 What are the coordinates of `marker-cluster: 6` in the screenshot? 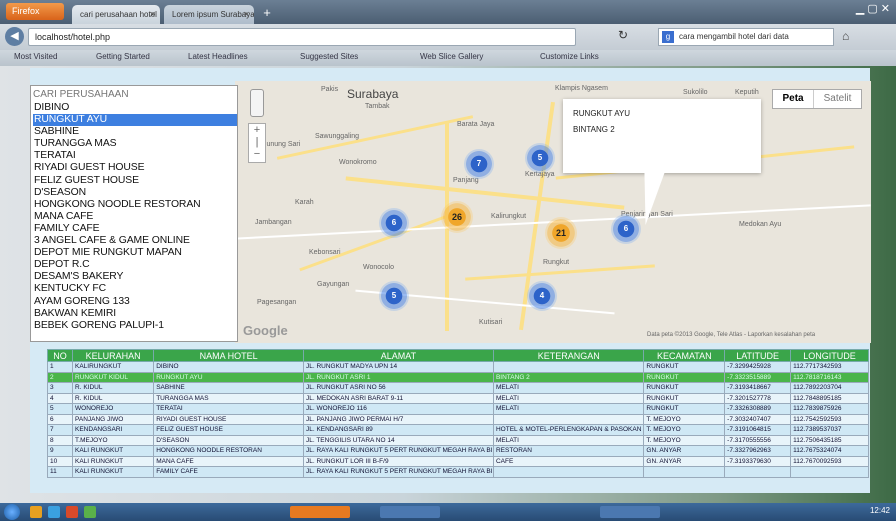 It's located at (394, 223).